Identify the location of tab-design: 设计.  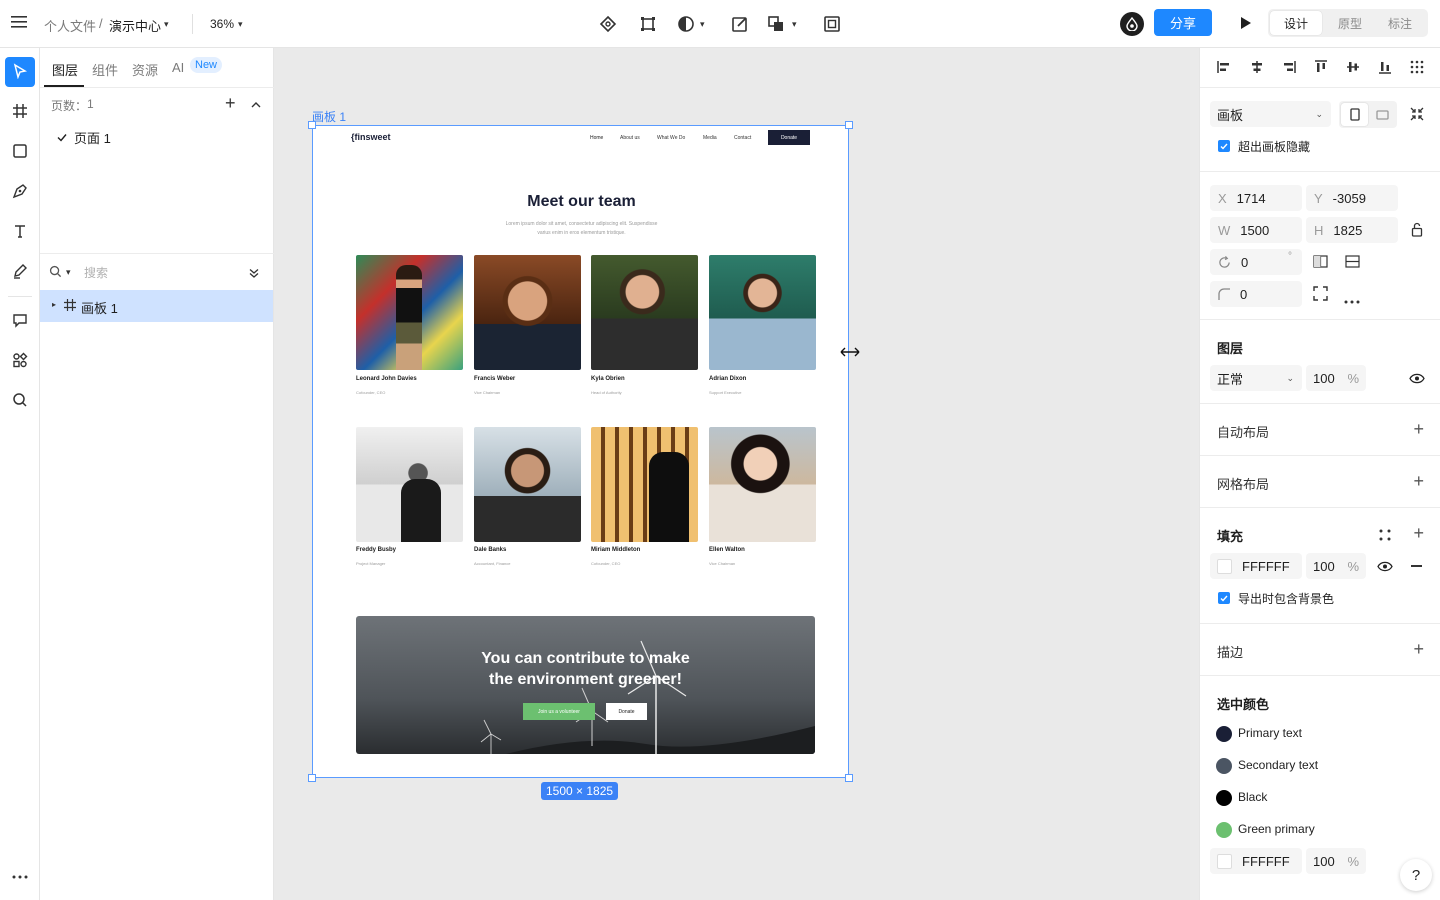
(1296, 23).